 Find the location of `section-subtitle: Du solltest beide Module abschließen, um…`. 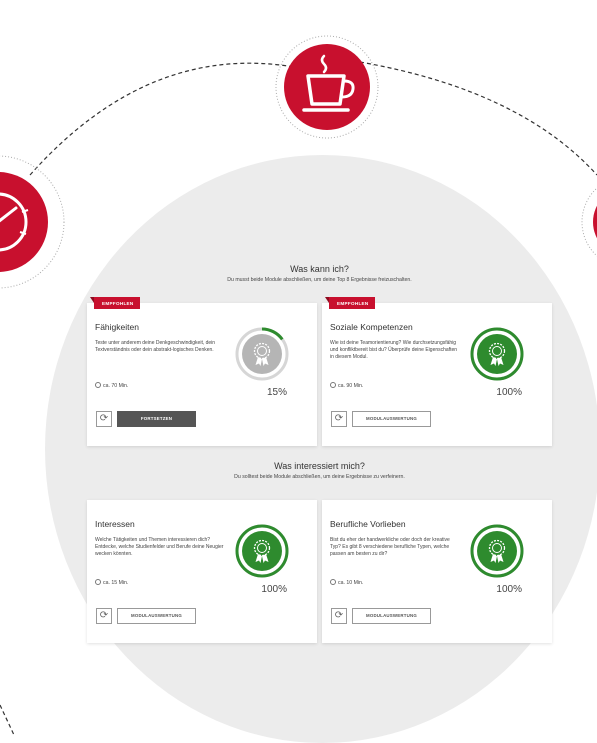

section-subtitle: Du solltest beide Module abschließen, um… is located at coordinates (319, 477).